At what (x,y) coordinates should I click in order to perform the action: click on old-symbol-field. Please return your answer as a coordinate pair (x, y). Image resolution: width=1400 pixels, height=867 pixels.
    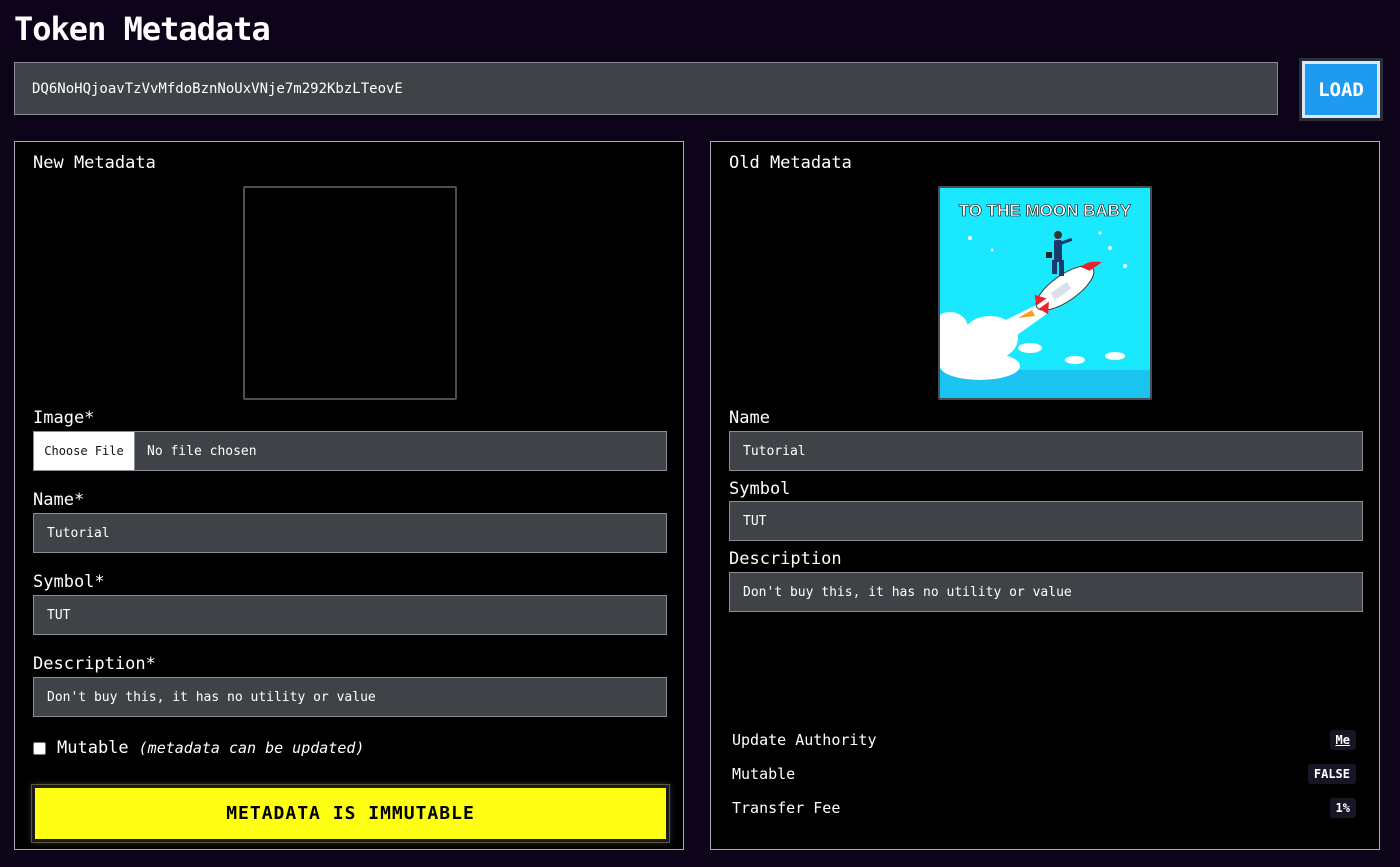
    Looking at the image, I should click on (1046, 521).